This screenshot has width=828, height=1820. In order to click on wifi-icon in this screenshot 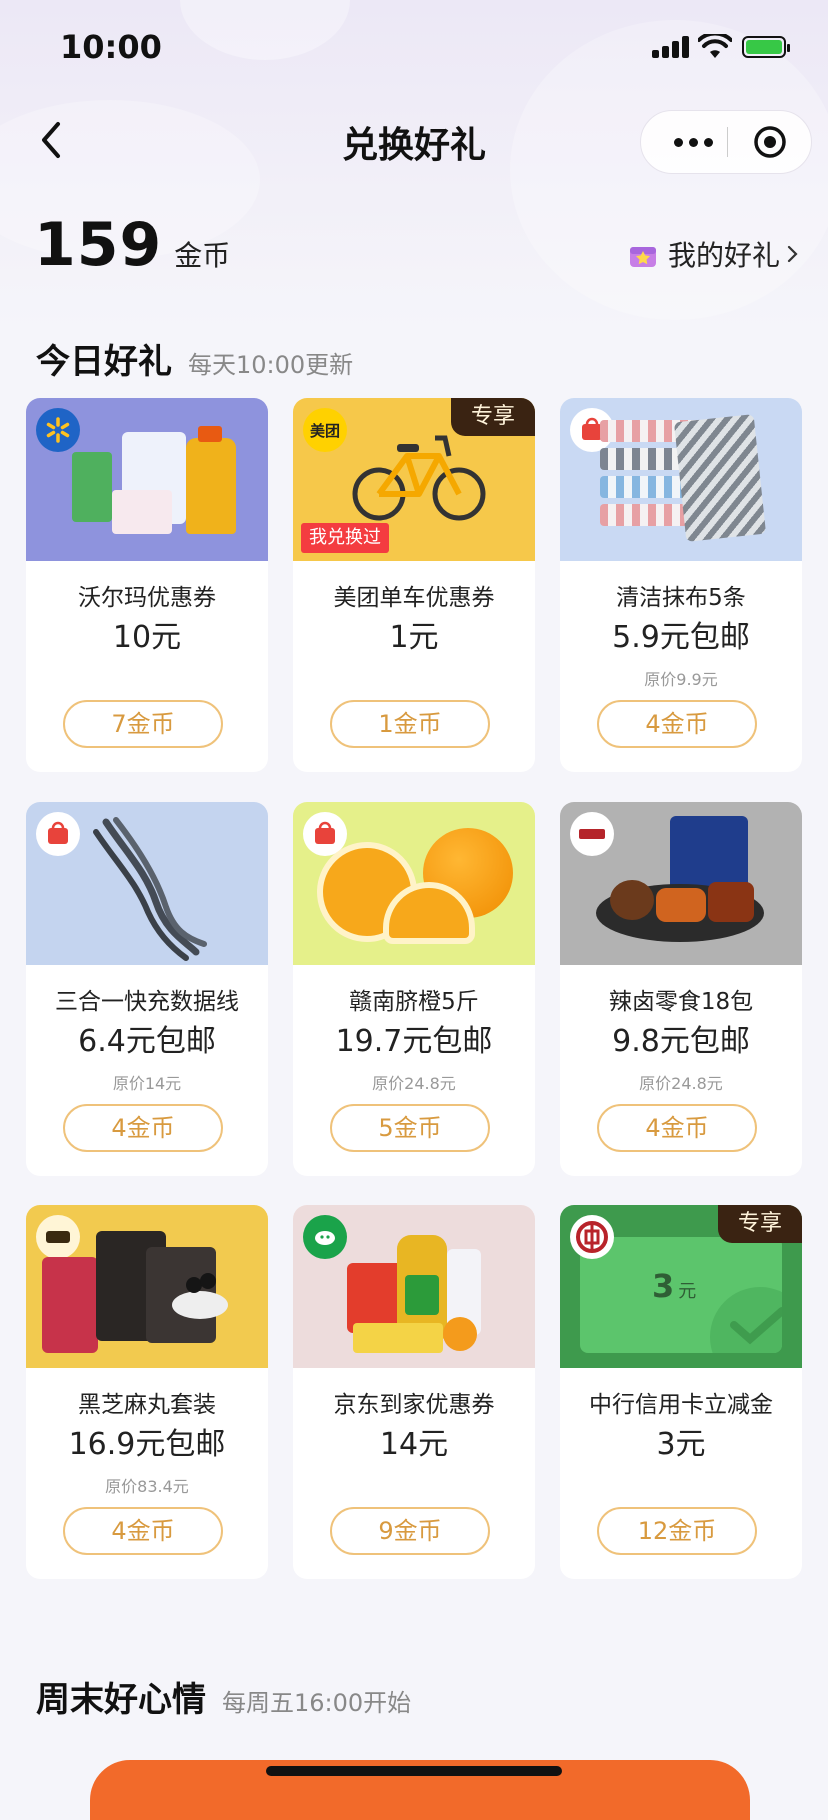, I will do `click(715, 46)`.